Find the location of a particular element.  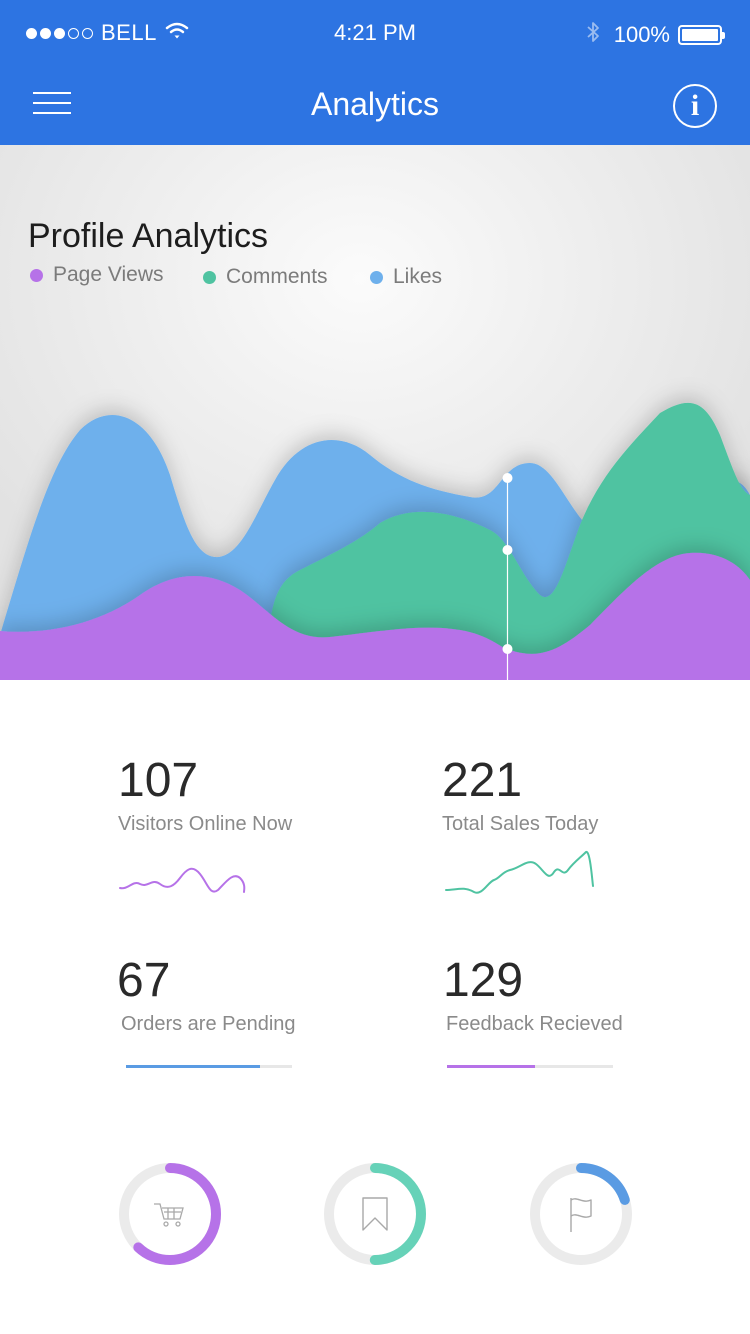

info-button: i is located at coordinates (695, 106).